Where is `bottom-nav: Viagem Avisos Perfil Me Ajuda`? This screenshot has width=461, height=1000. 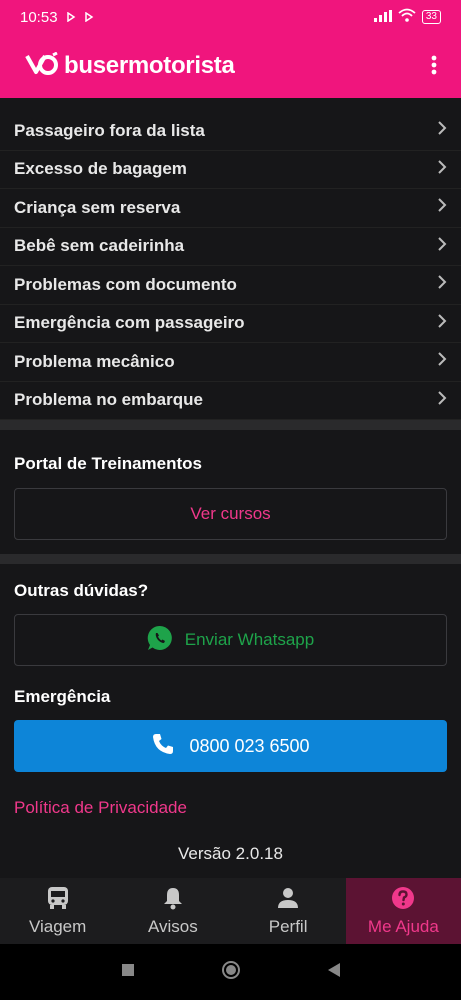 bottom-nav: Viagem Avisos Perfil Me Ajuda is located at coordinates (230, 911).